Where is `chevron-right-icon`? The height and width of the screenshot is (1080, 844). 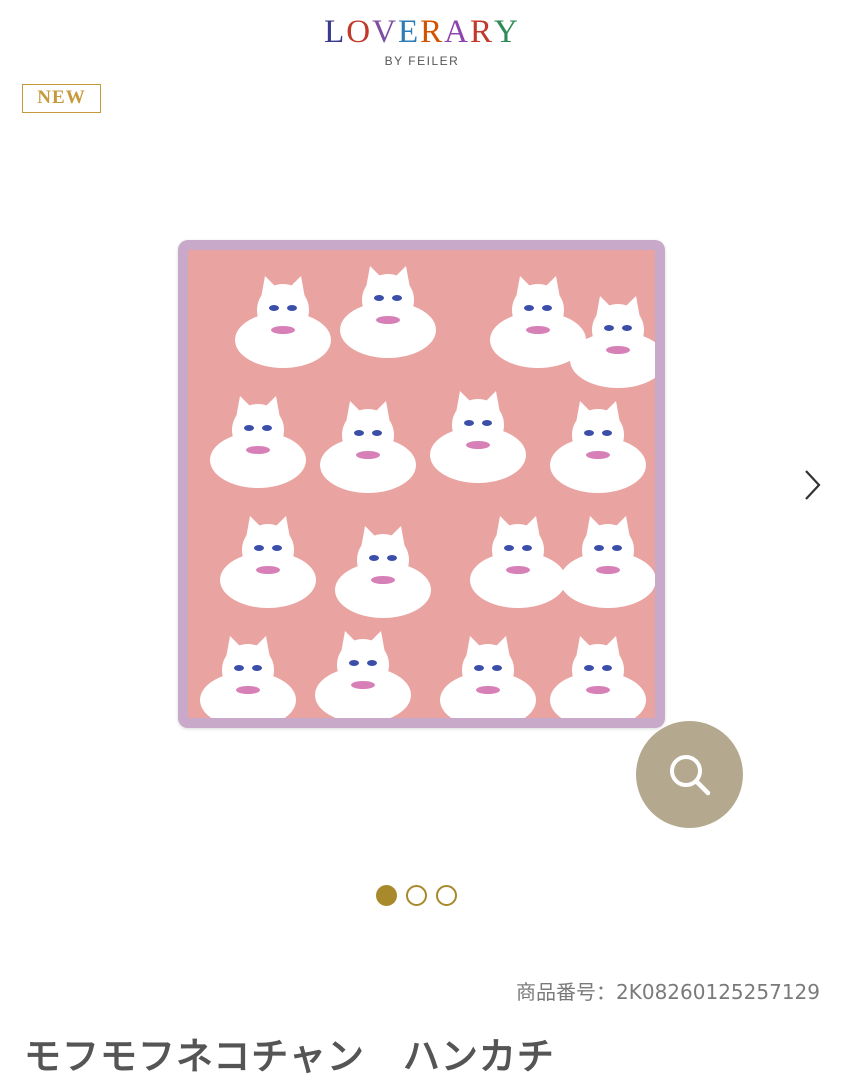 chevron-right-icon is located at coordinates (813, 485).